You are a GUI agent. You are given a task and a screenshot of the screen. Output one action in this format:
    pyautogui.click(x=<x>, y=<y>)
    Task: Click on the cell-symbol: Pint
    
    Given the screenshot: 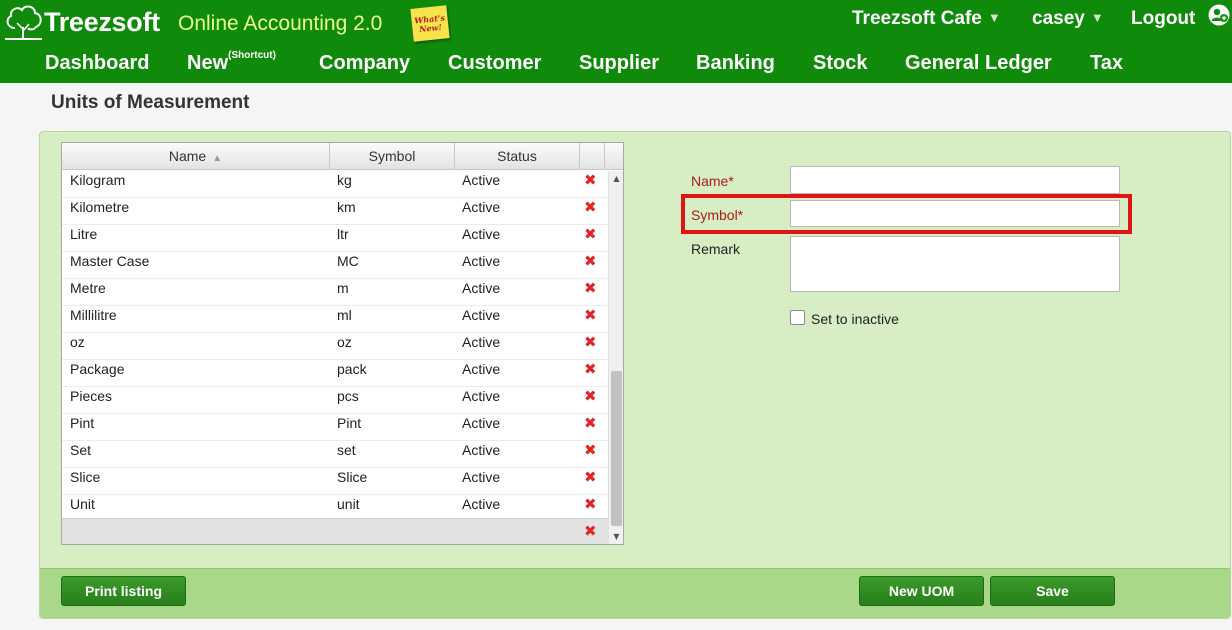 What is the action you would take?
    pyautogui.click(x=349, y=423)
    